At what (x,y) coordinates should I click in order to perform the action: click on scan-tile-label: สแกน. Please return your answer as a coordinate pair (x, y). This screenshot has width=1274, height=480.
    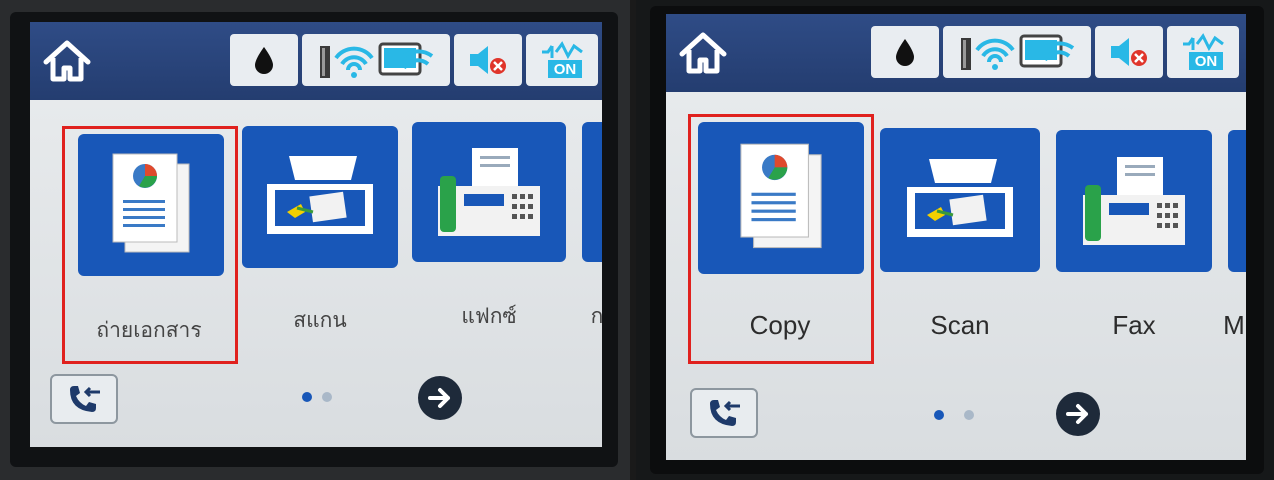
    Looking at the image, I should click on (320, 320).